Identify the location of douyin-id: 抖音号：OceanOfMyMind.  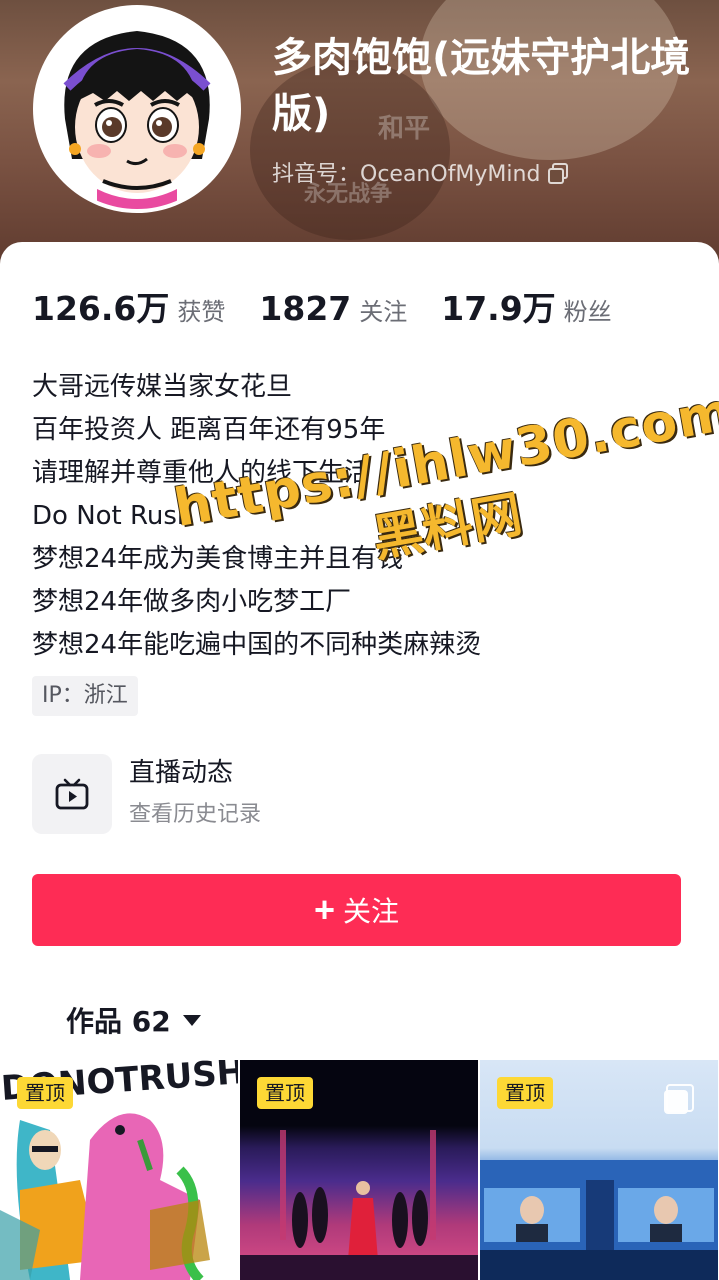
(420, 172).